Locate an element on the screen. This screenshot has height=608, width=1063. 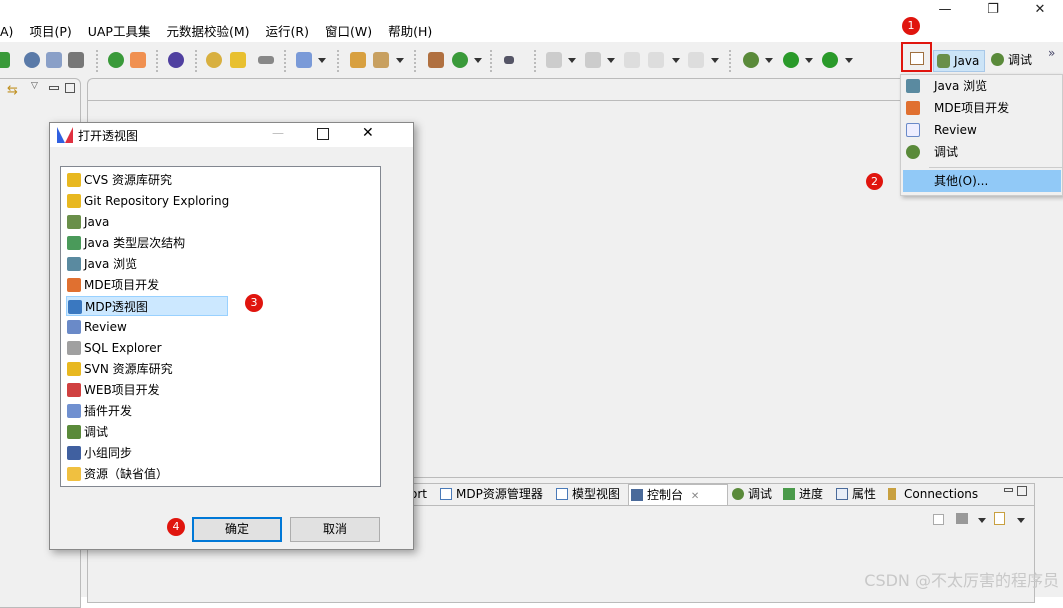
tab-progress: 进度 is located at coordinates (802, 494).